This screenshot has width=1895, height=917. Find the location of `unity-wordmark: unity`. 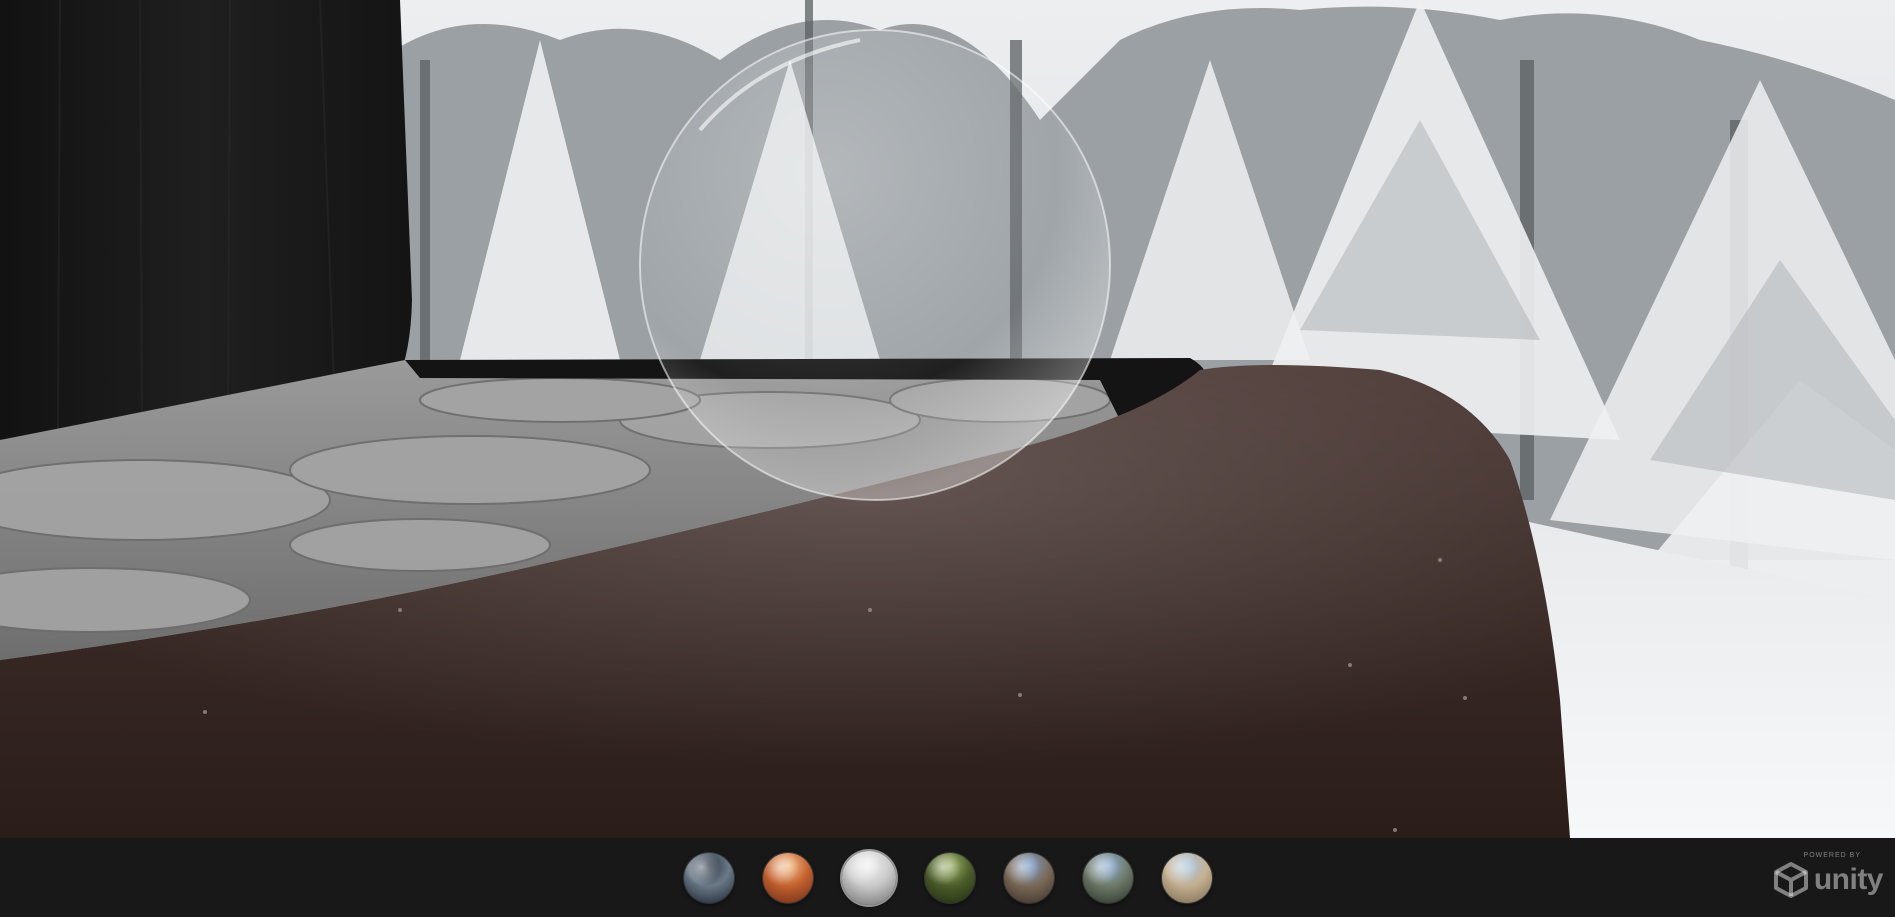

unity-wordmark: unity is located at coordinates (1848, 879).